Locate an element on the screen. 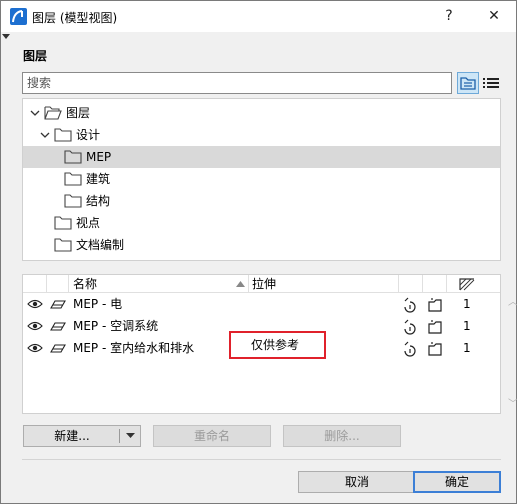 This screenshot has height=504, width=517. tree-item-label: 结构 is located at coordinates (98, 201).